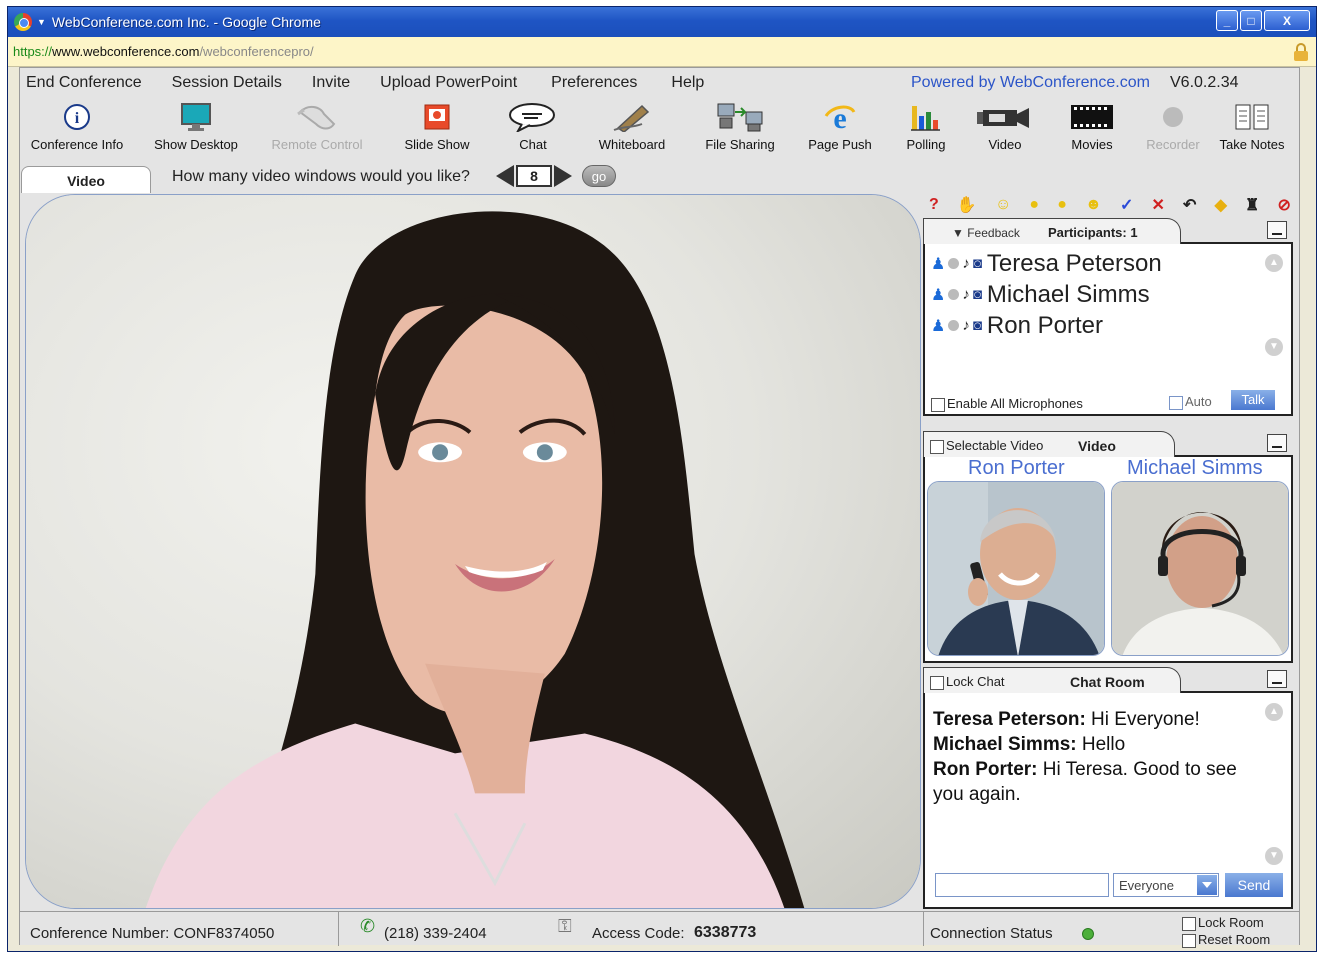 The height and width of the screenshot is (953, 1323). What do you see at coordinates (1223, 923) in the screenshot?
I see `lock-room-checkbox: Lock Room` at bounding box center [1223, 923].